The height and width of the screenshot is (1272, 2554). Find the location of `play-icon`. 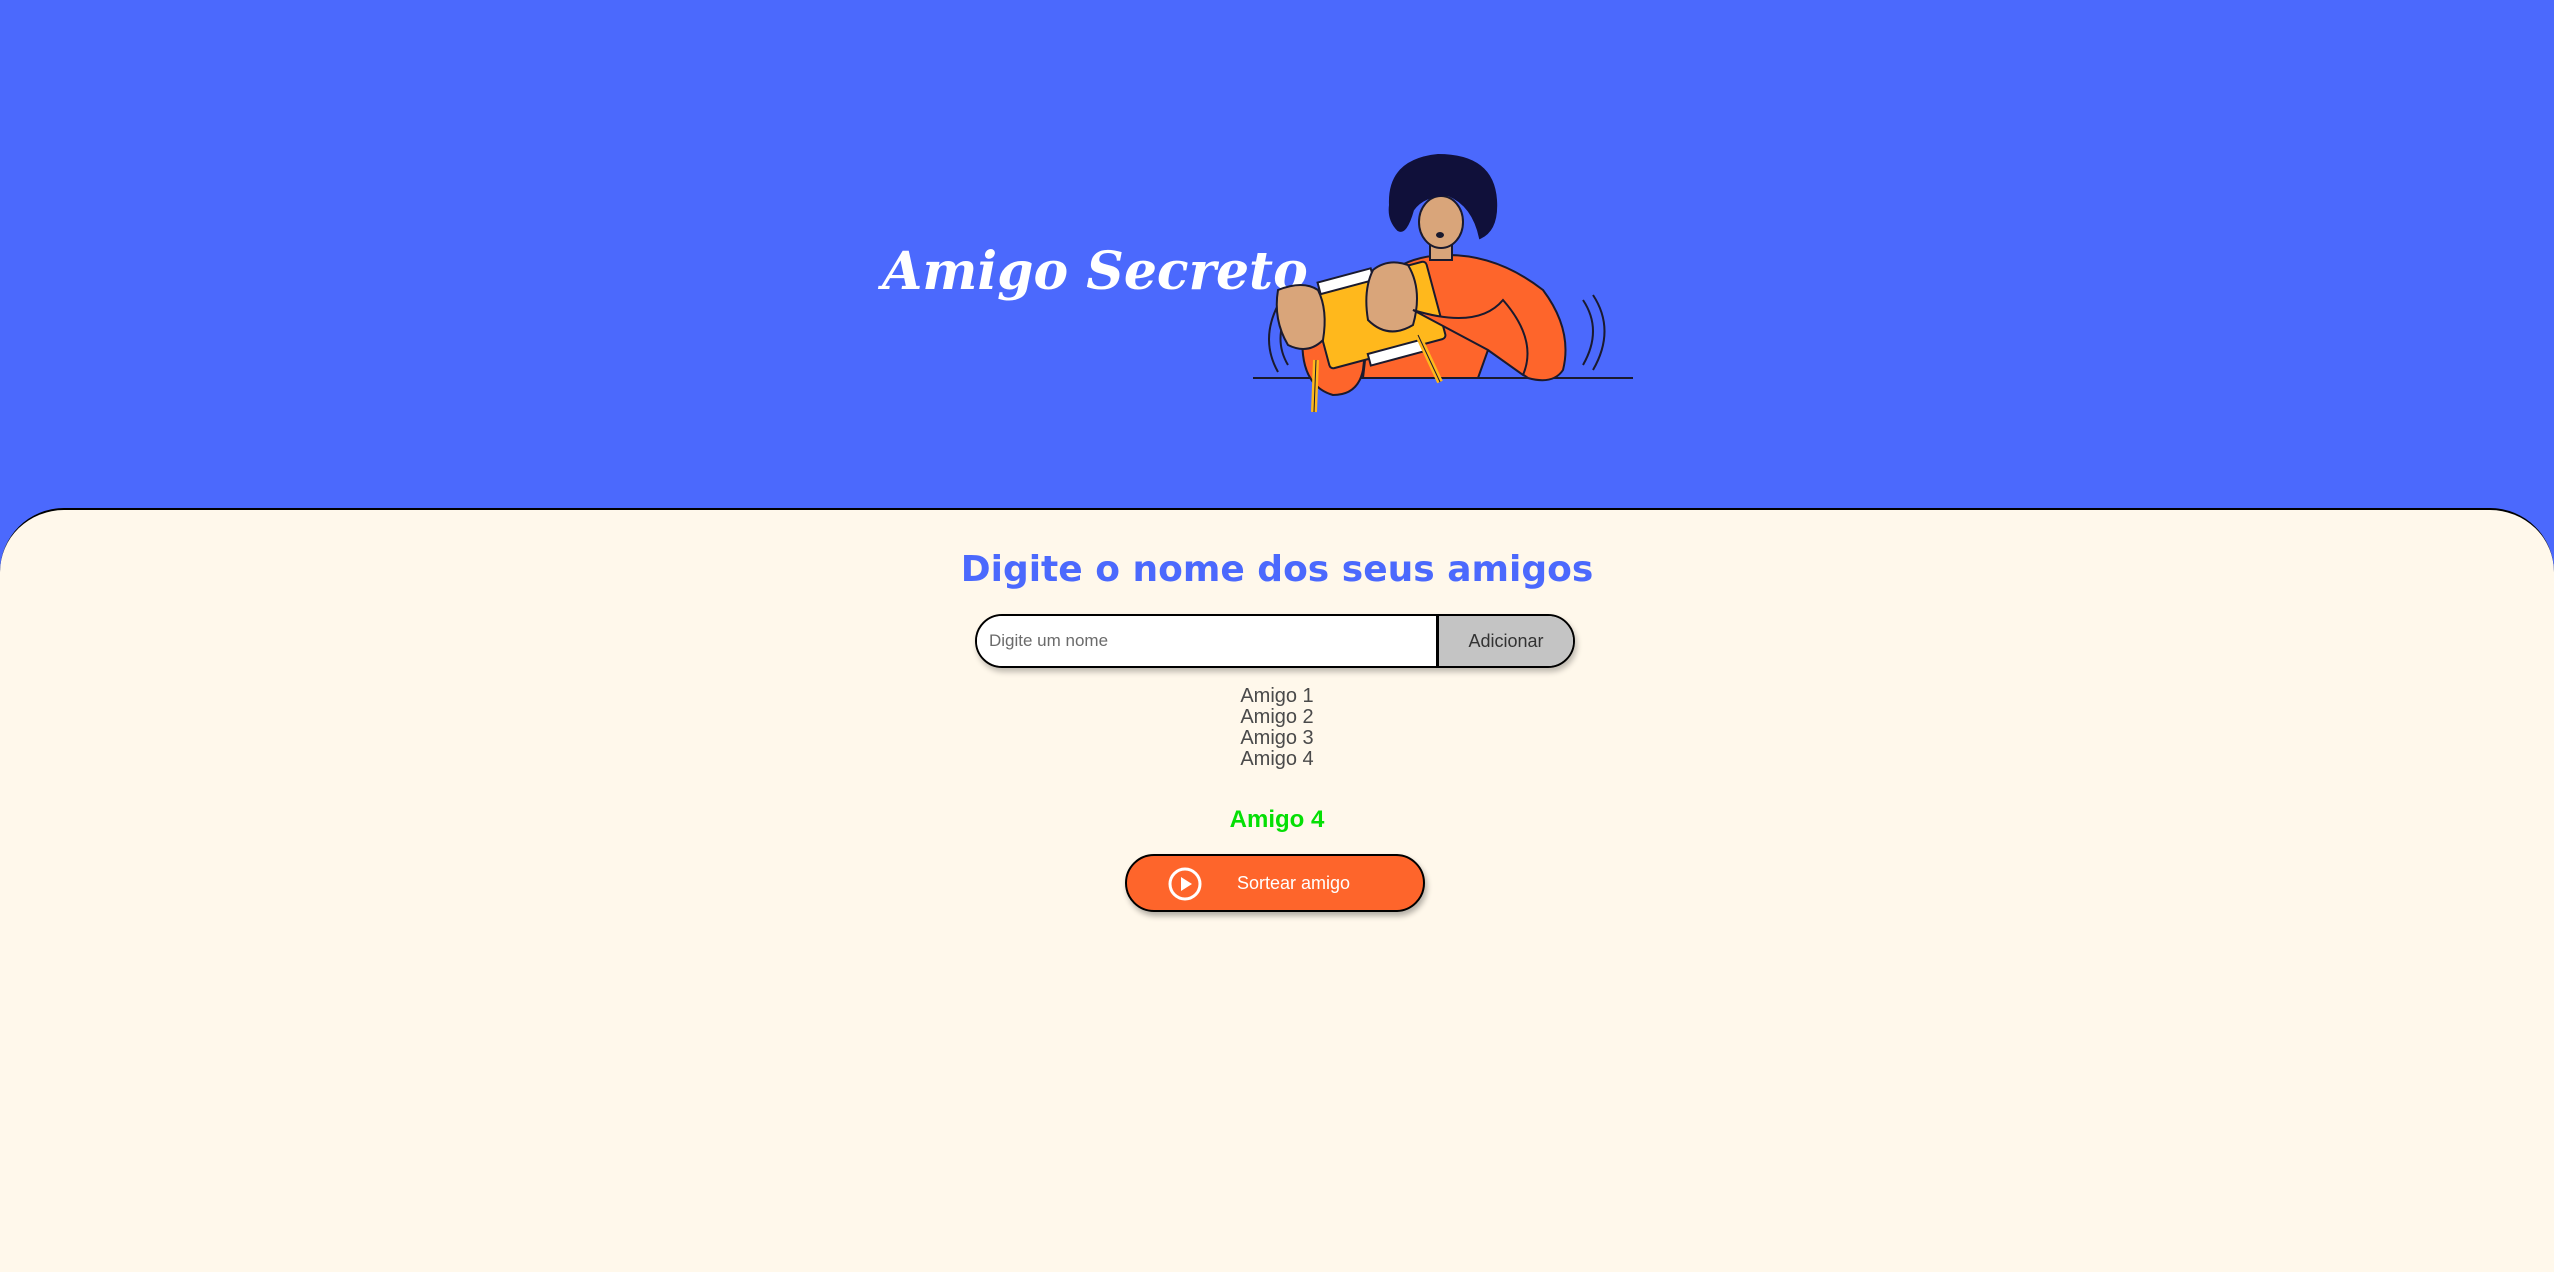

play-icon is located at coordinates (1185, 884).